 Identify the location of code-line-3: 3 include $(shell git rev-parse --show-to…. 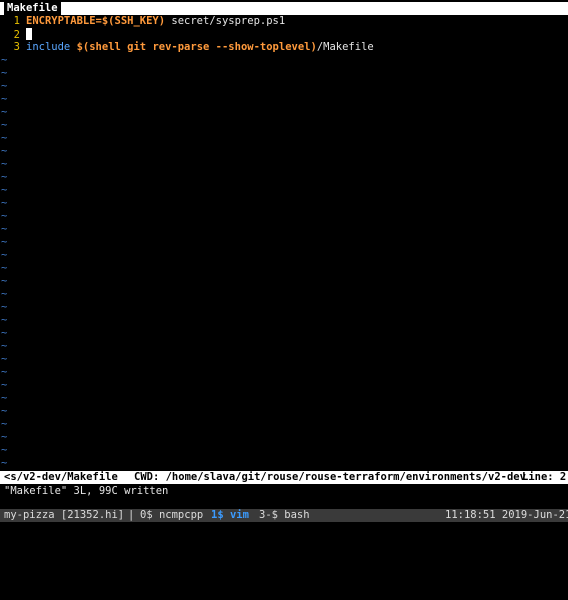
(284, 47).